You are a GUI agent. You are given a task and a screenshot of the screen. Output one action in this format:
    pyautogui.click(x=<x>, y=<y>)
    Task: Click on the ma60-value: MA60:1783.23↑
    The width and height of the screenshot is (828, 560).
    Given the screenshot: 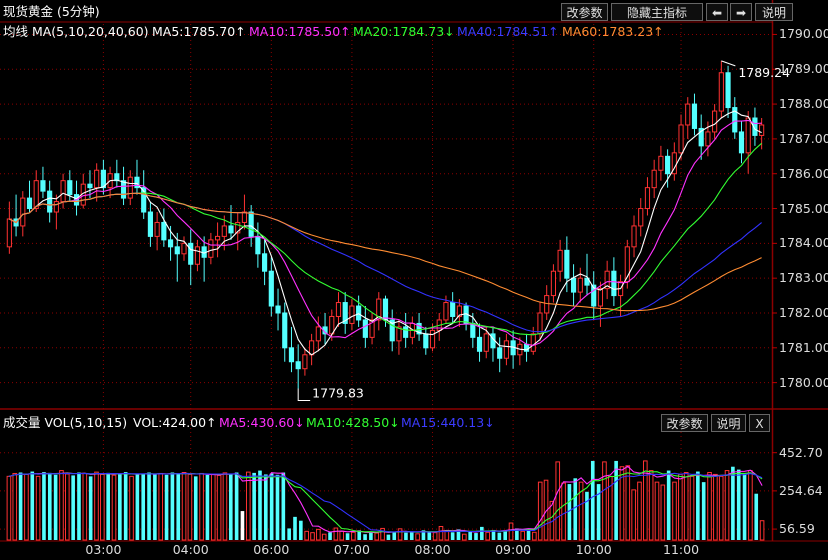 What is the action you would take?
    pyautogui.click(x=613, y=31)
    